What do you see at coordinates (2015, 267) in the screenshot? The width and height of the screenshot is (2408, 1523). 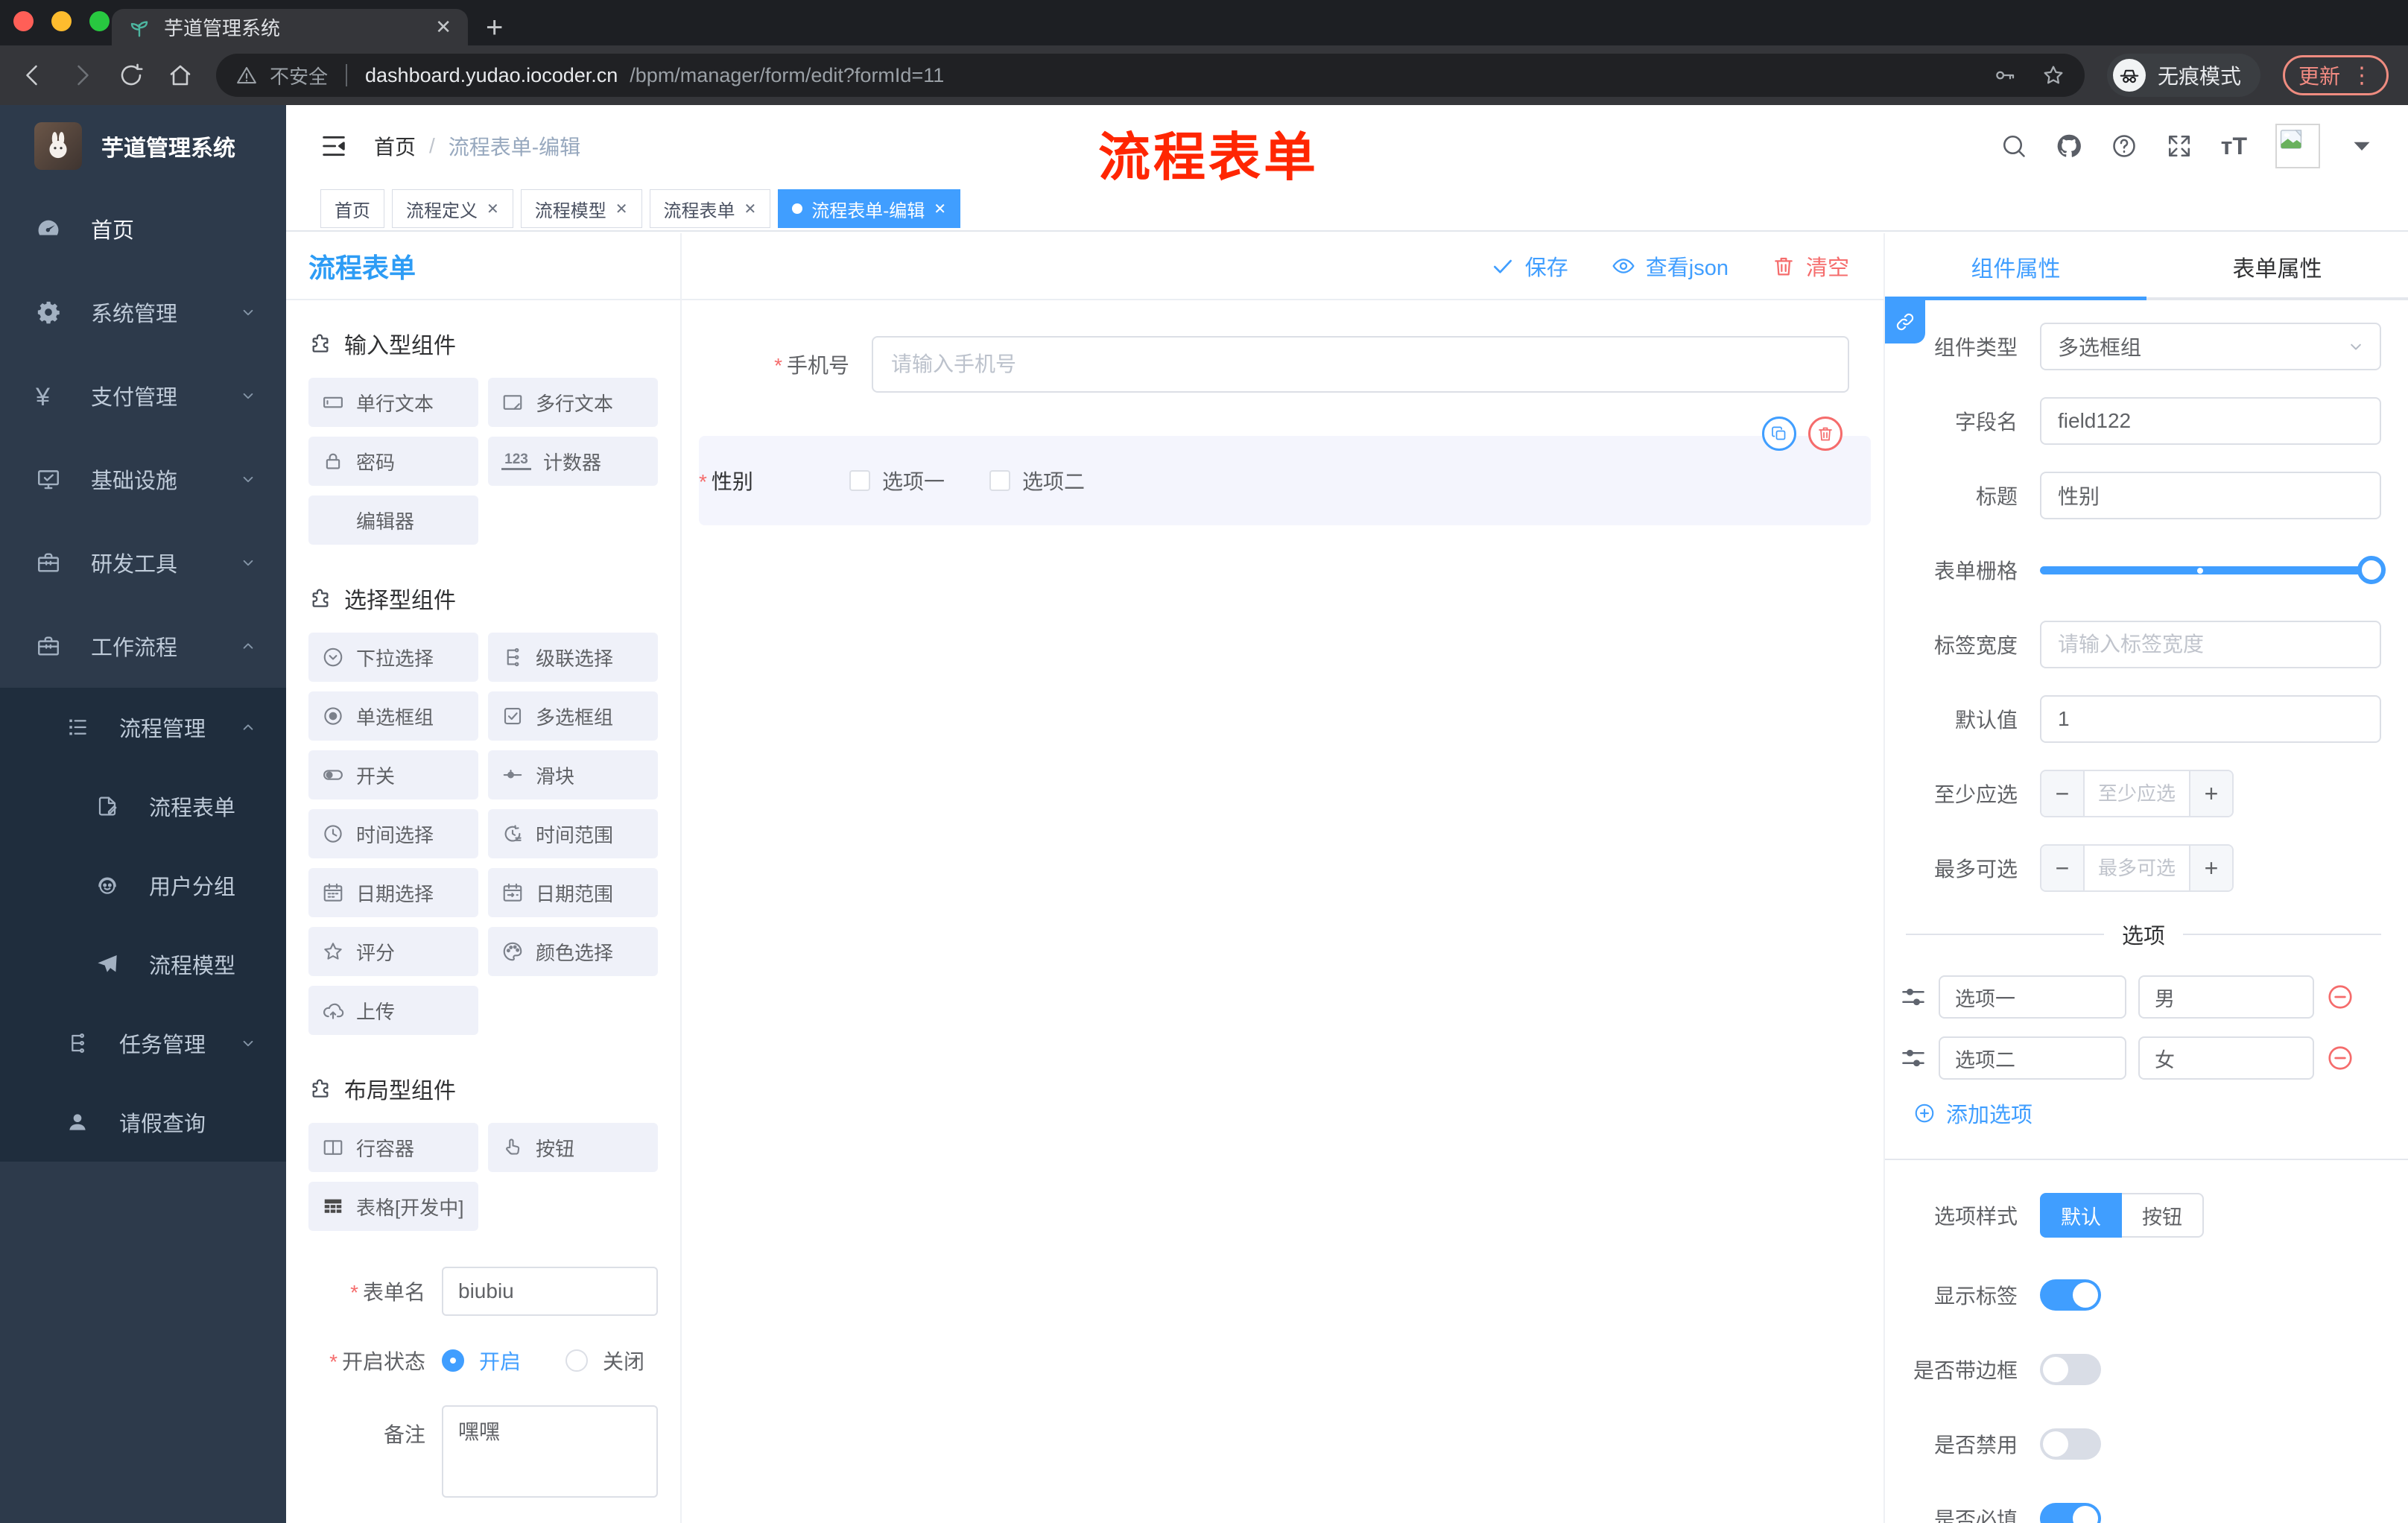 I see `tab-component-props: 组件属性` at bounding box center [2015, 267].